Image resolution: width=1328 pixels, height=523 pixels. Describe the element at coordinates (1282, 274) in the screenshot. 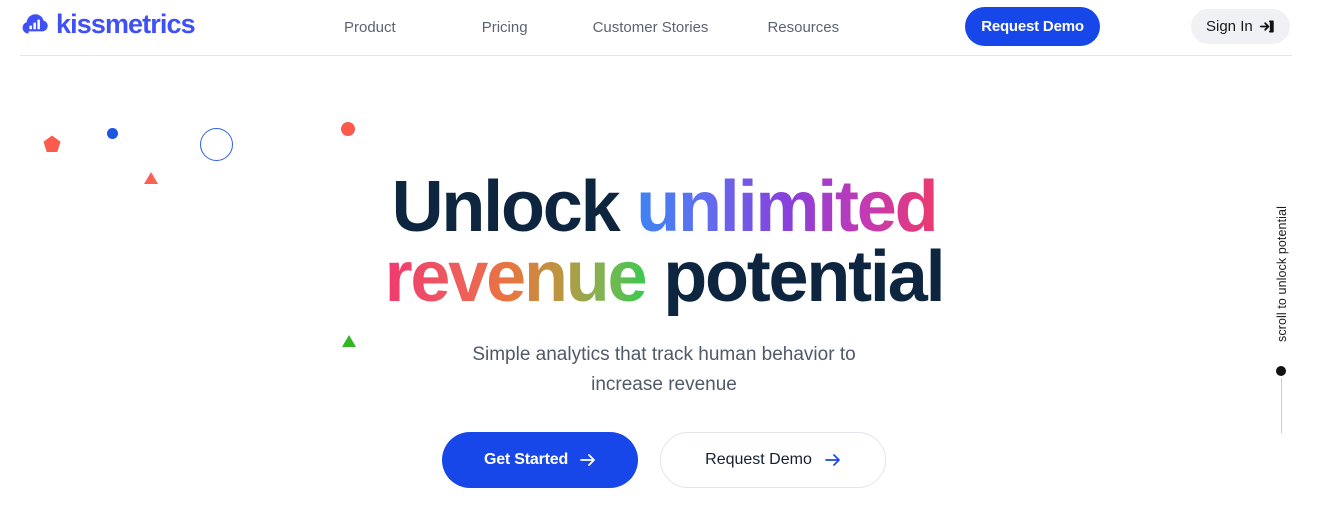

I see `scroll-indicator-label: scroll to unlock potential` at that location.